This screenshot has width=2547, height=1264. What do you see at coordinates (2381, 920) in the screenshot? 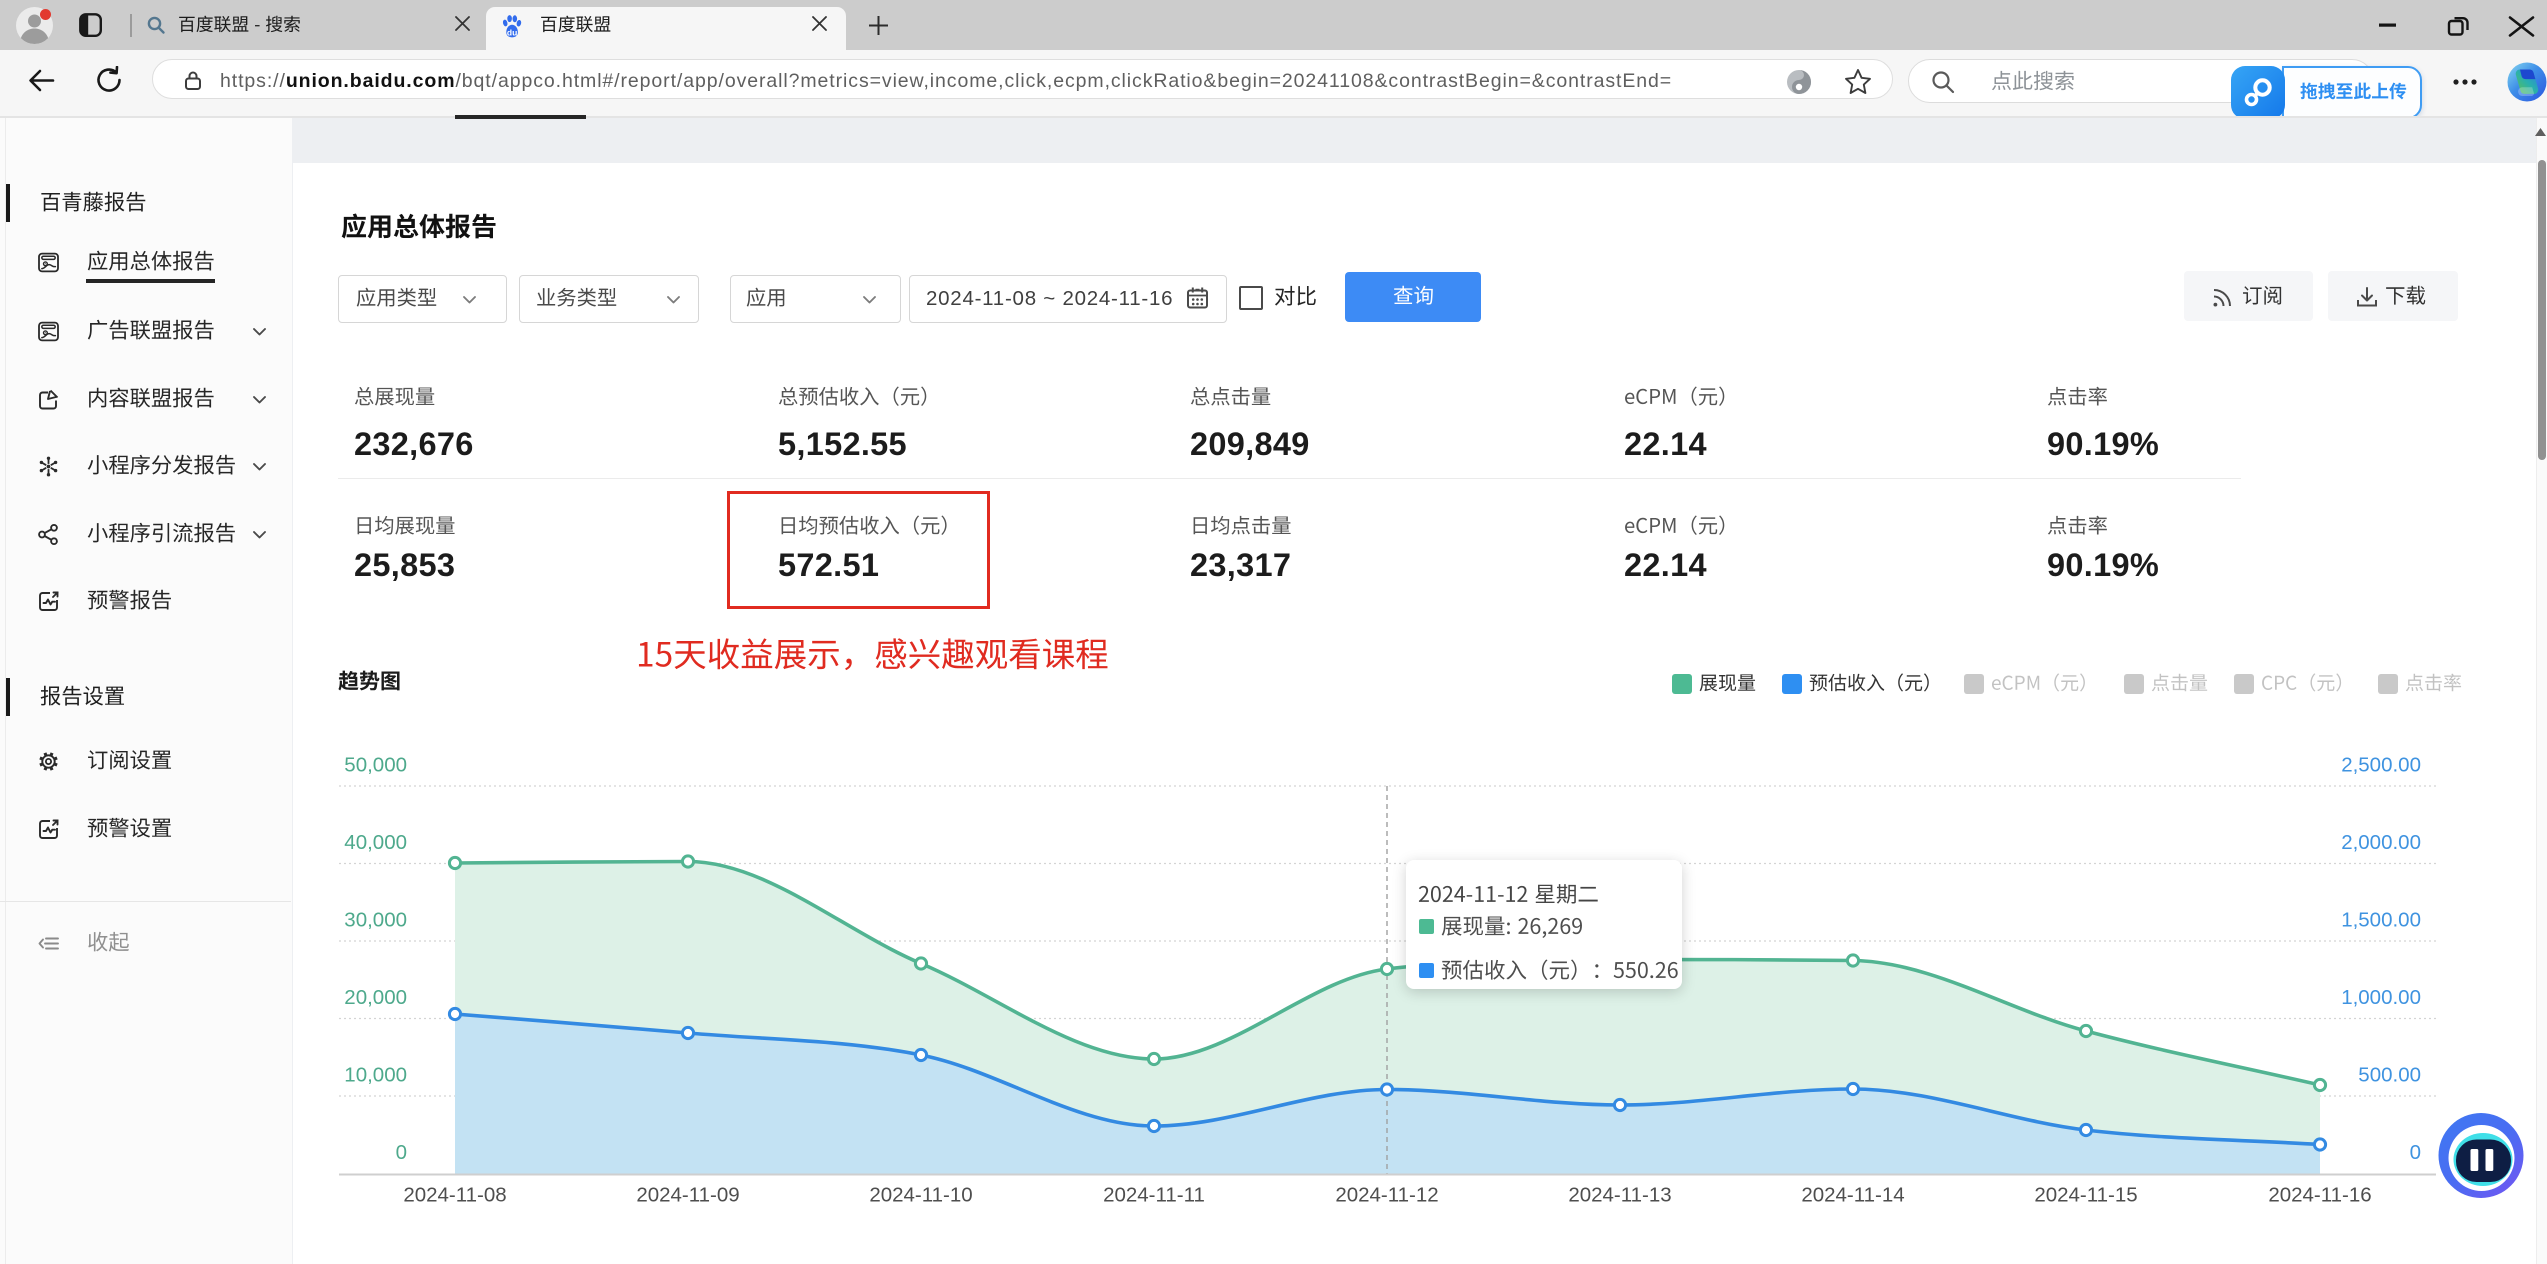
I see `svg-text: 1,500.00` at bounding box center [2381, 920].